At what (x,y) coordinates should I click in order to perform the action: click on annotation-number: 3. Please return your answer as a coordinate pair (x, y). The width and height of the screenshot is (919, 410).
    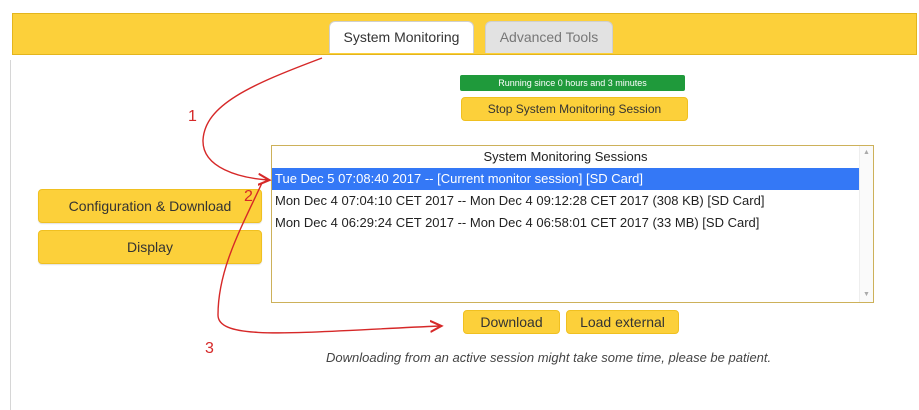
    Looking at the image, I should click on (209, 348).